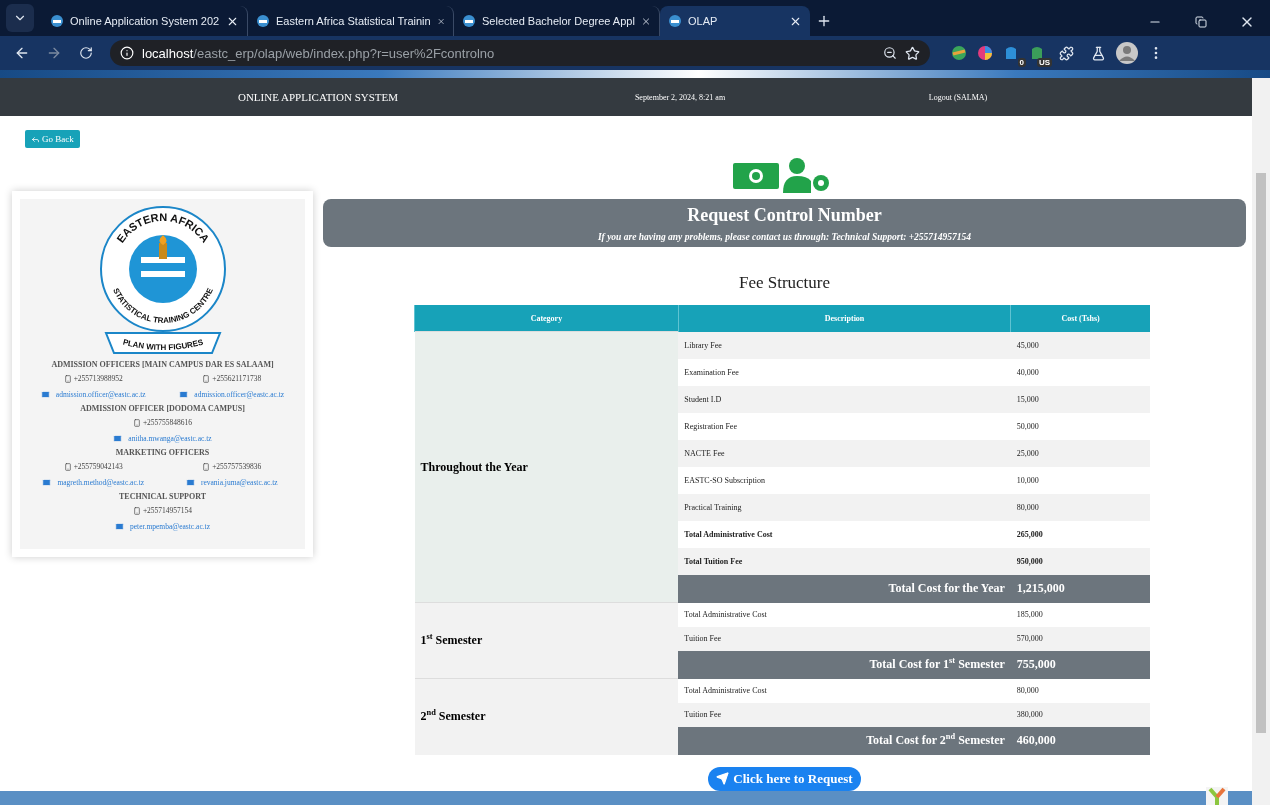 The height and width of the screenshot is (805, 1270). What do you see at coordinates (1021, 62) in the screenshot?
I see `extension-badge: 0` at bounding box center [1021, 62].